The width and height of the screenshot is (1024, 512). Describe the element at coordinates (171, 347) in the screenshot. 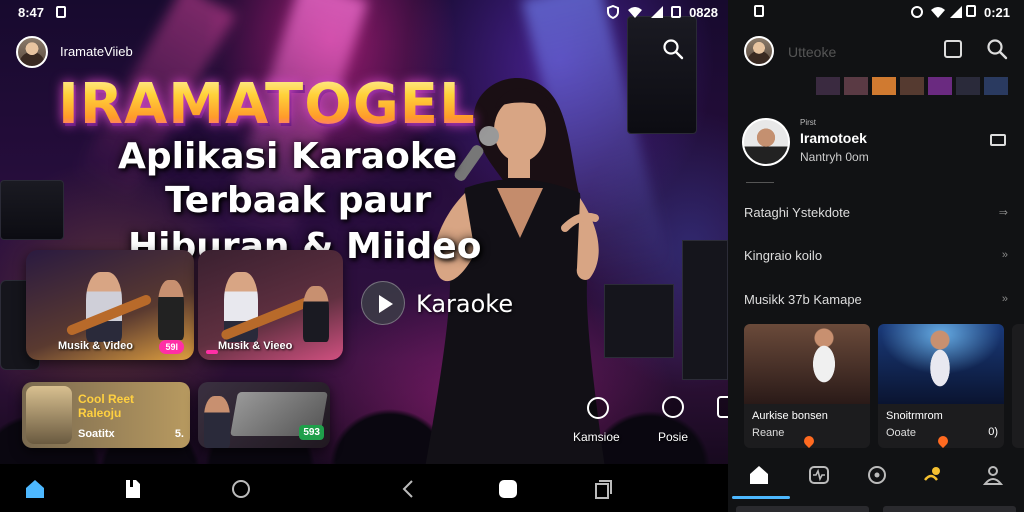

I see `card-badge: 59l` at that location.